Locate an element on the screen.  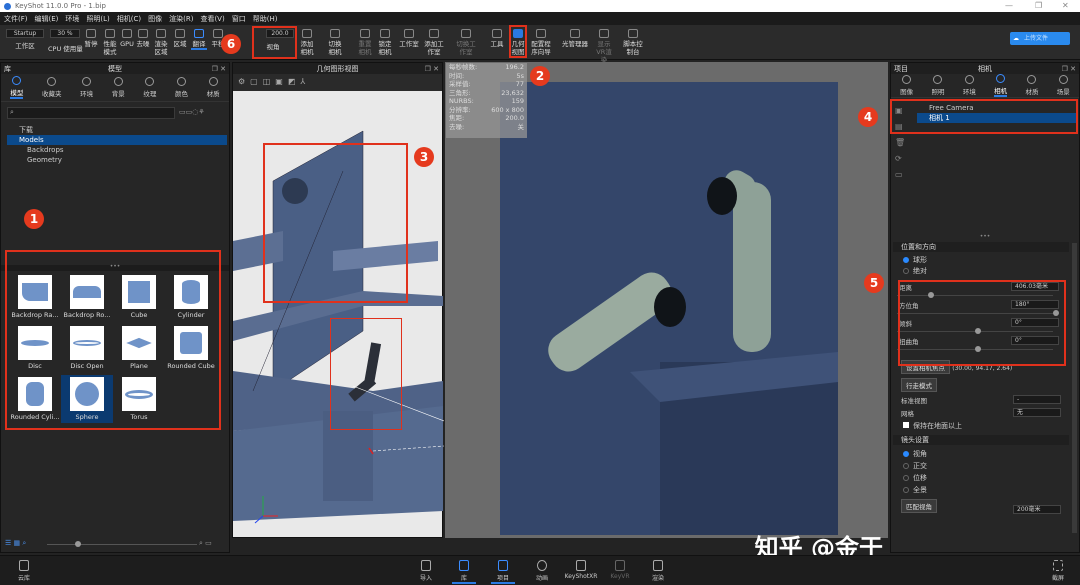
standard-view-select: - is located at coordinates (1037, 399).